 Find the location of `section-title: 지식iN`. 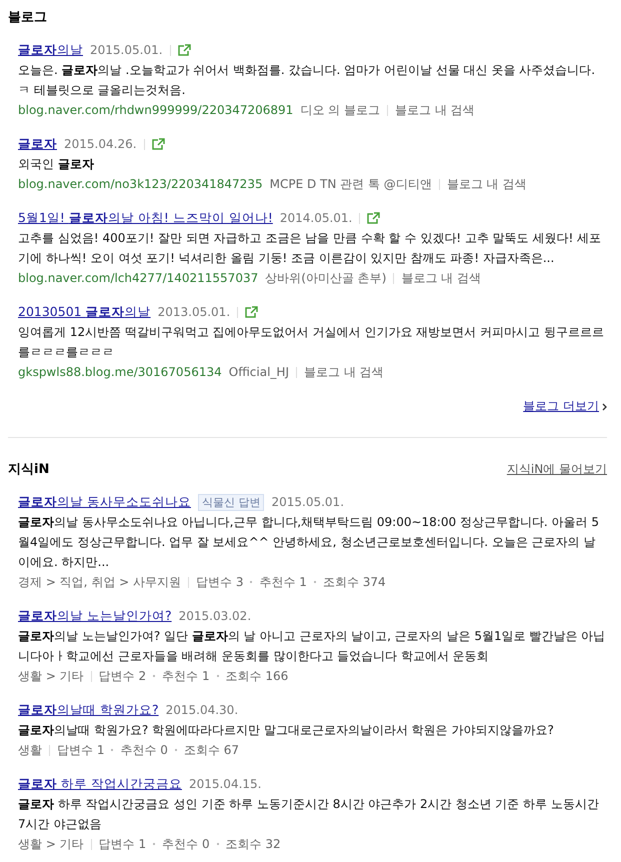

section-title: 지식iN is located at coordinates (29, 469).